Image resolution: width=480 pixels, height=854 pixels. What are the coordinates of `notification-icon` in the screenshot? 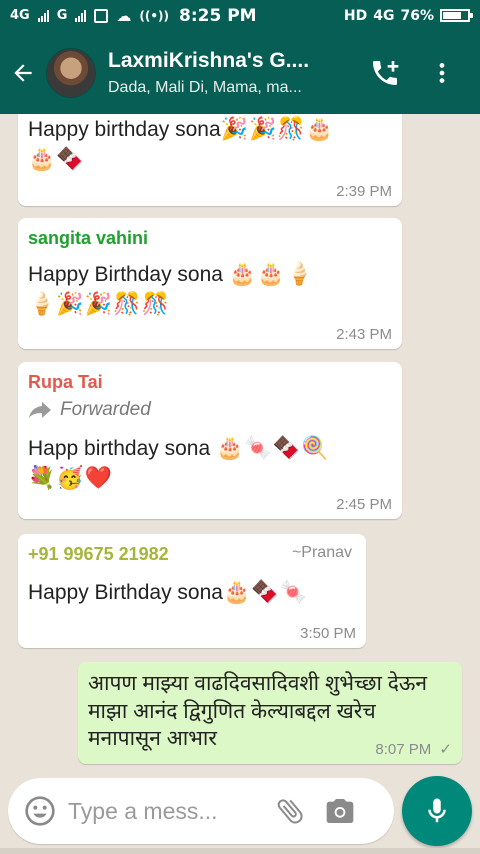 It's located at (101, 15).